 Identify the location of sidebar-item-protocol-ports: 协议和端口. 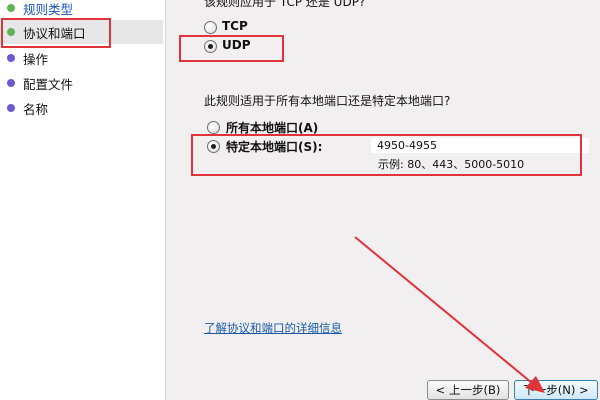
(81, 32).